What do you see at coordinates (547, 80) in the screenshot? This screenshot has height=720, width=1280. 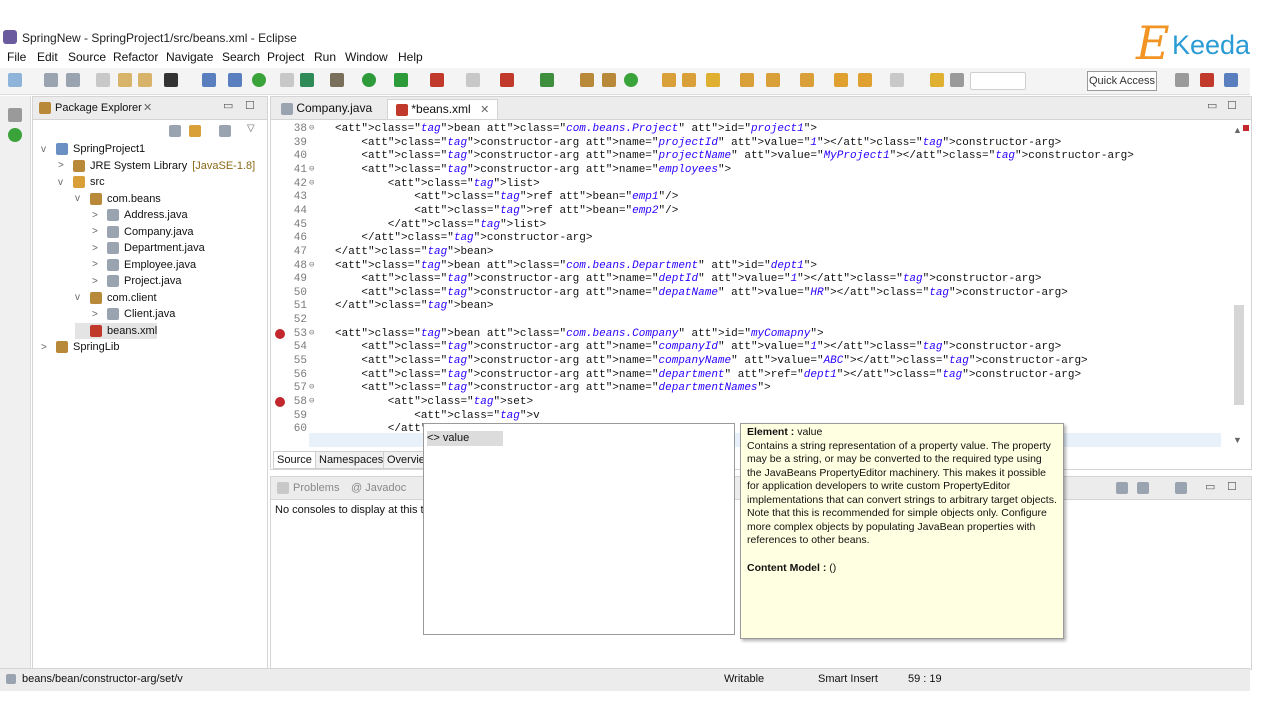 I see `new-class-icon` at bounding box center [547, 80].